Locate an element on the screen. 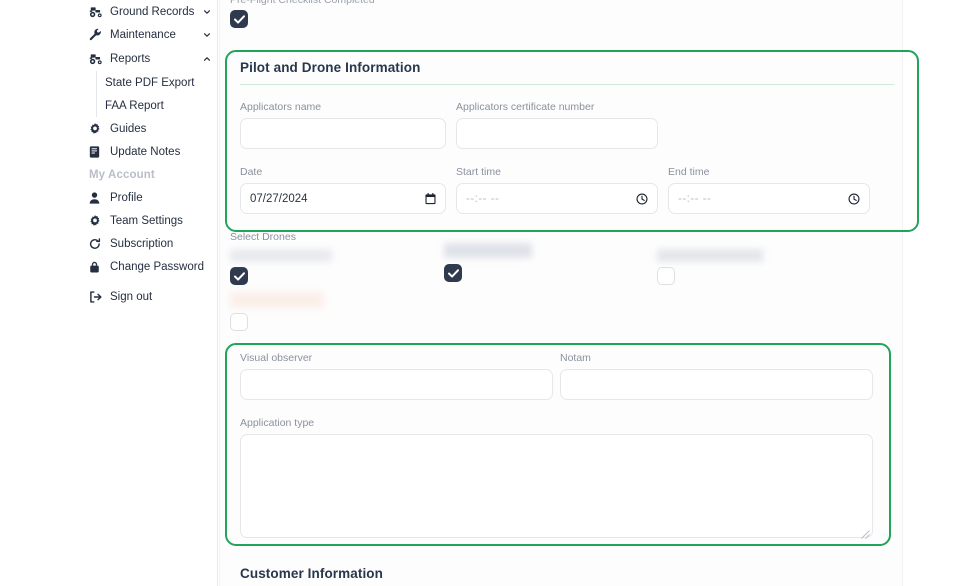 The height and width of the screenshot is (586, 975). sidebar-item-sign-out: Sign out is located at coordinates (108, 296).